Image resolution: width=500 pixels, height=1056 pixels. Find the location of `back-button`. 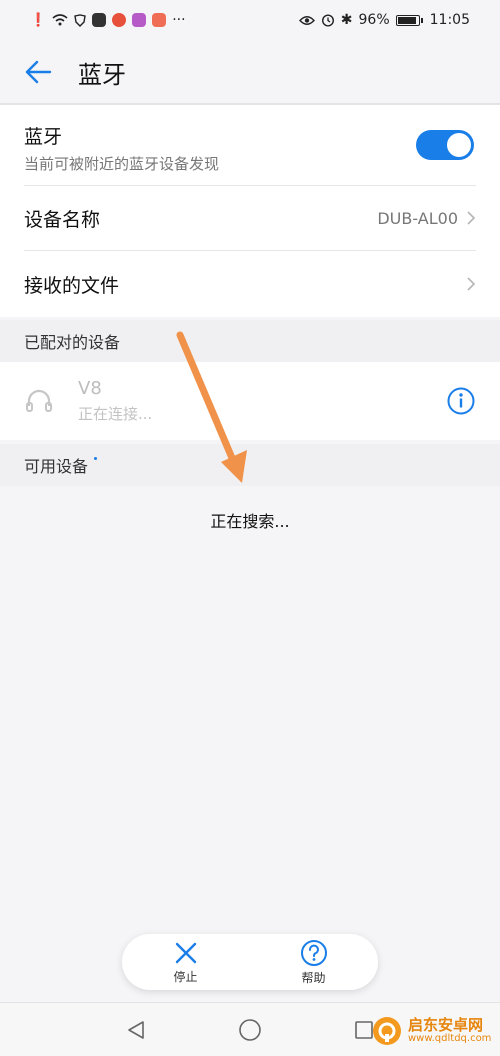

back-button is located at coordinates (38, 72).